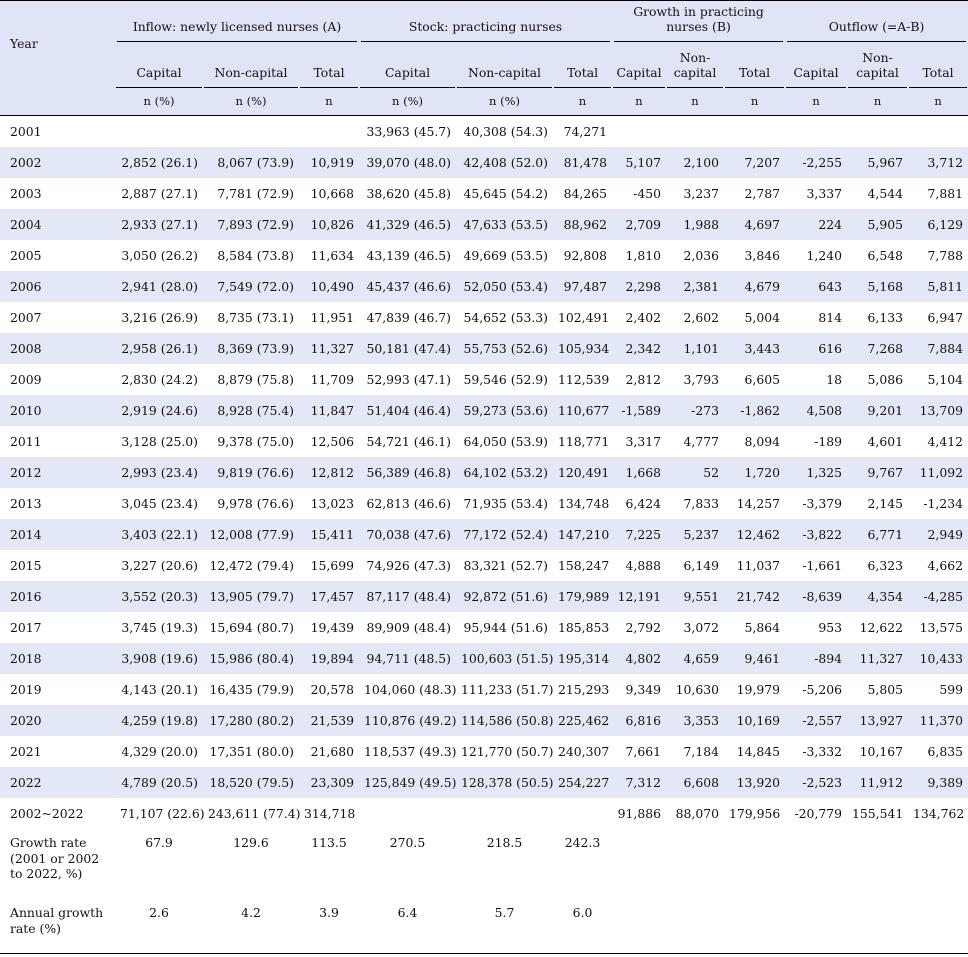 The height and width of the screenshot is (957, 968). What do you see at coordinates (507, 751) in the screenshot?
I see `table-cell: 121,770 (50.7)` at bounding box center [507, 751].